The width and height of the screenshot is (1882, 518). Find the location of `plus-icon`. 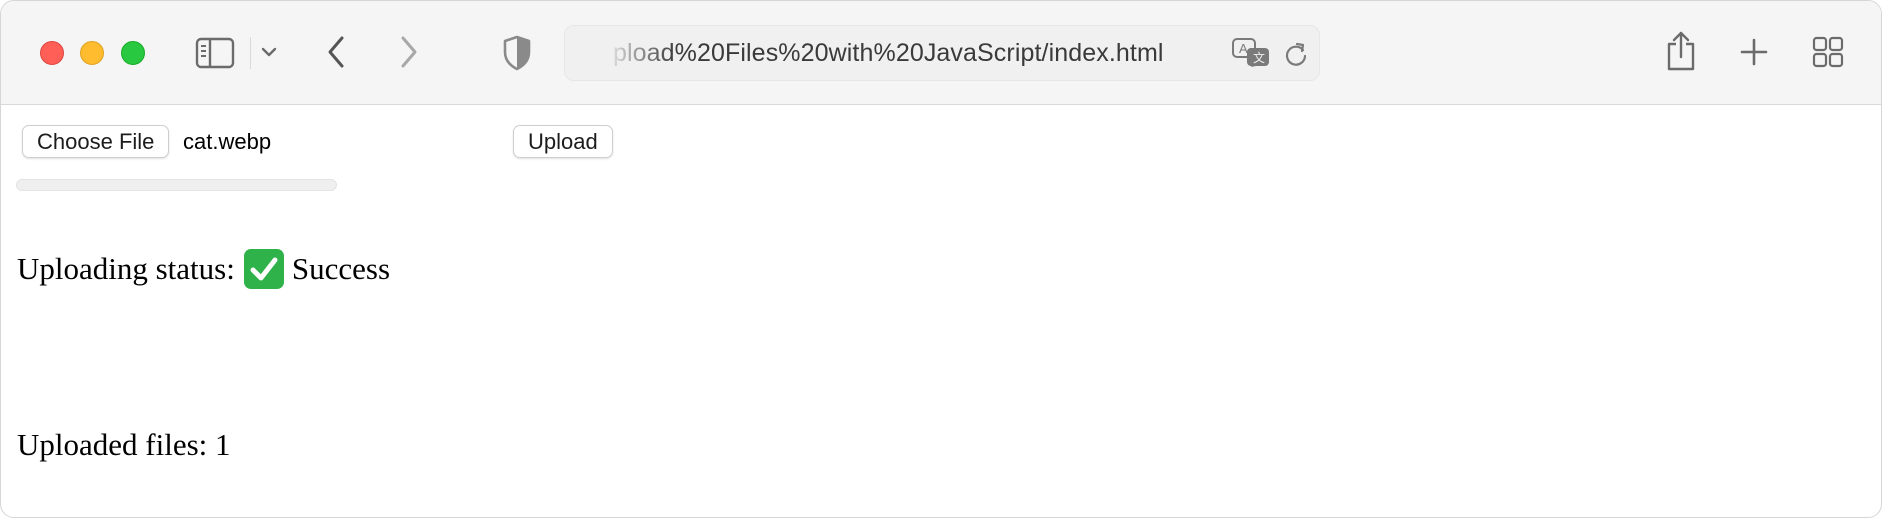

plus-icon is located at coordinates (1754, 52).